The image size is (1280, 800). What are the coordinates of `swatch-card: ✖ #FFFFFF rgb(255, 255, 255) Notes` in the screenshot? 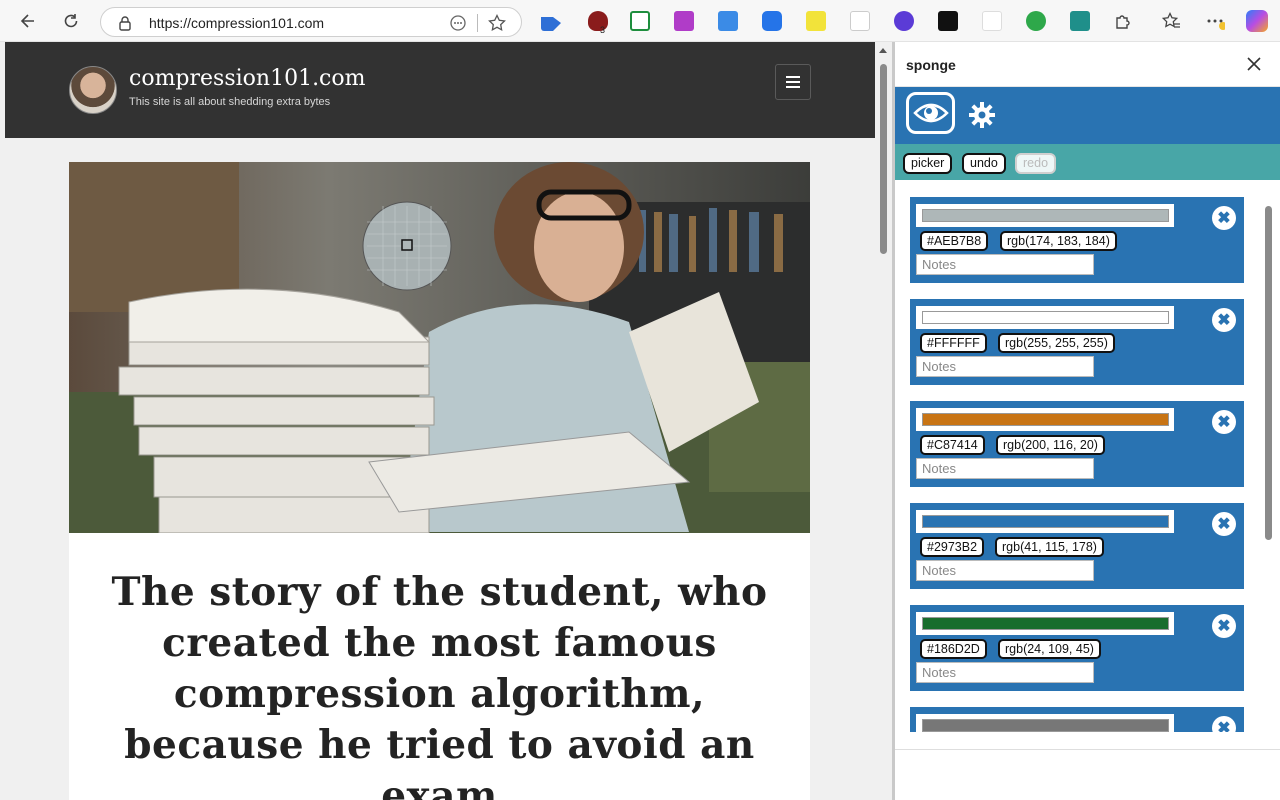 It's located at (1077, 342).